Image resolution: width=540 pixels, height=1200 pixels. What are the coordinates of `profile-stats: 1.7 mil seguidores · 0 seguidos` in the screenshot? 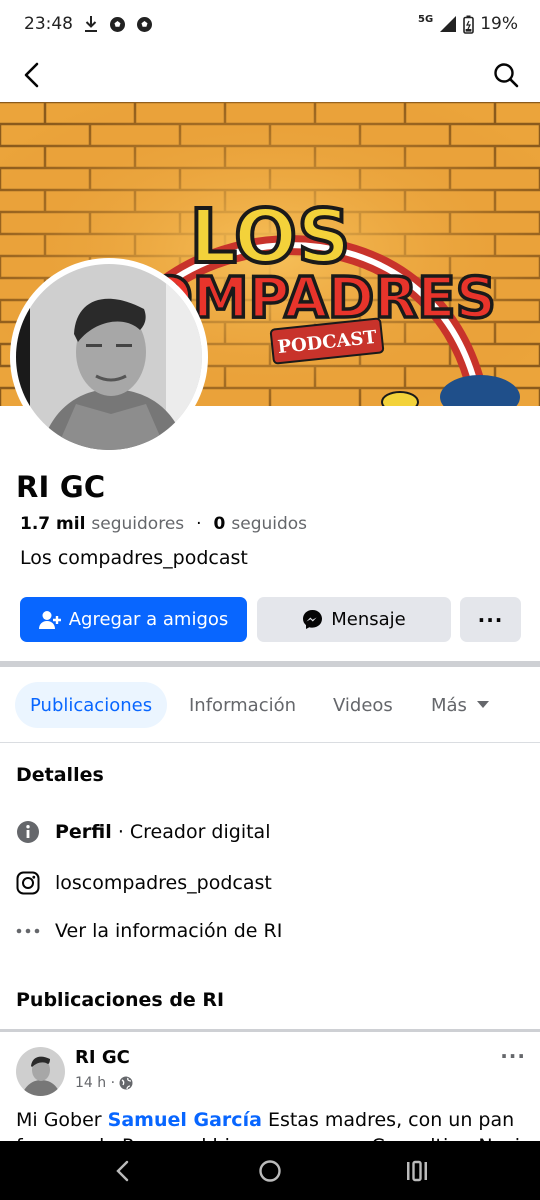 It's located at (163, 524).